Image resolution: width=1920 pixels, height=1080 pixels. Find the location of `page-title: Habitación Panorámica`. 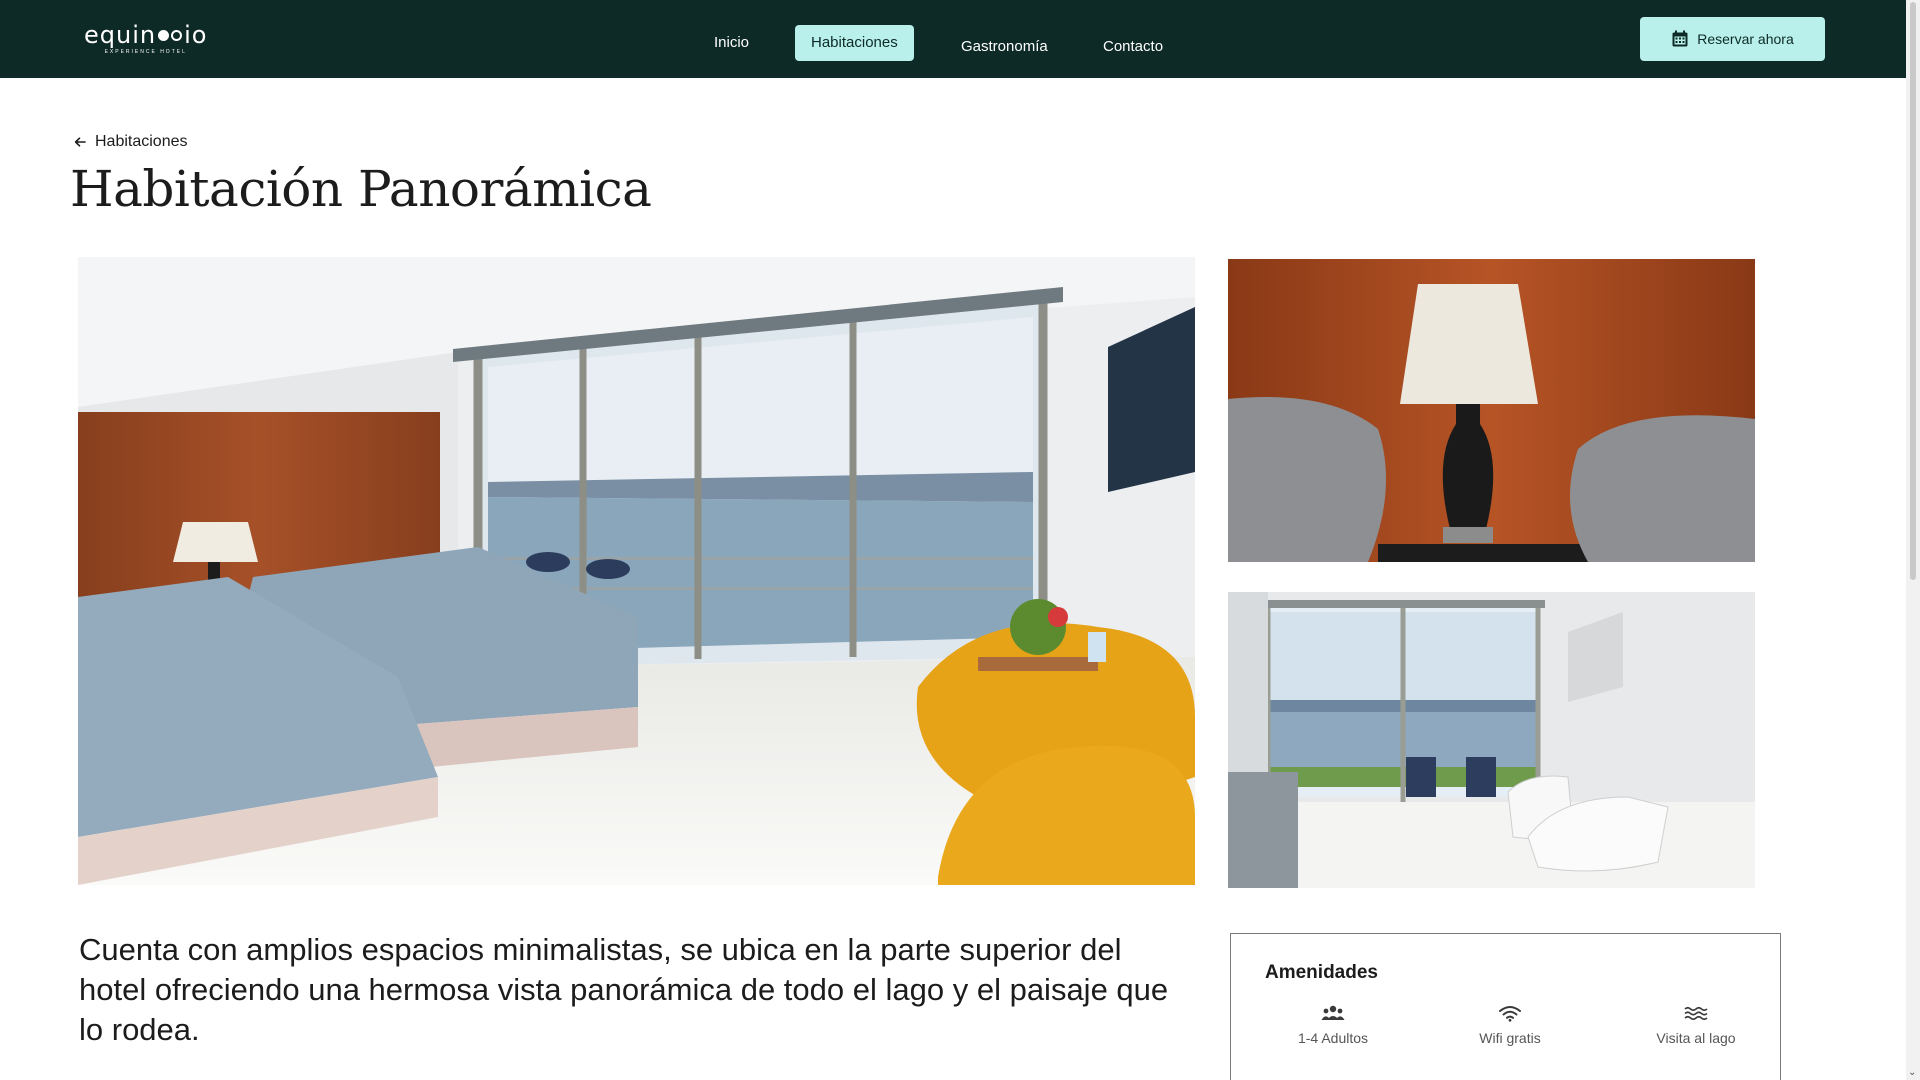

page-title: Habitación Panorámica is located at coordinates (361, 189).